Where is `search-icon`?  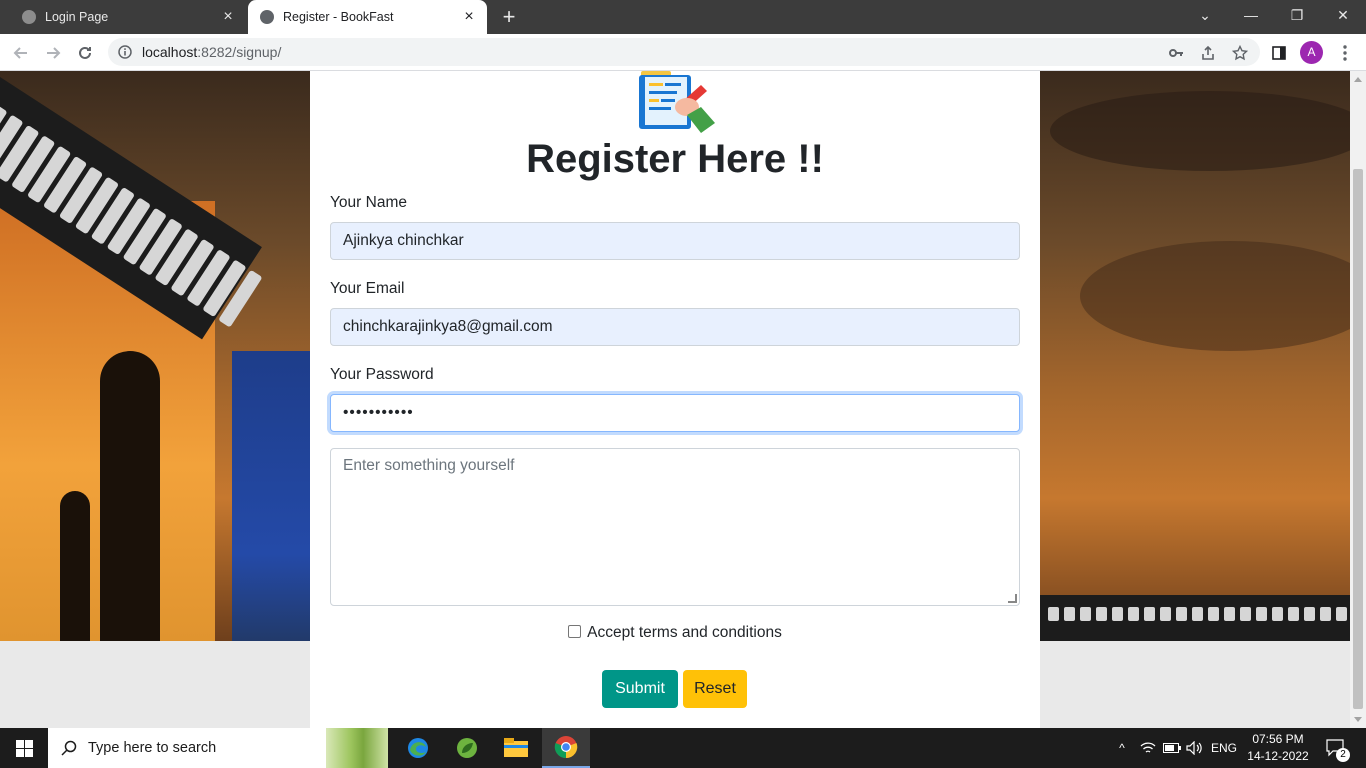 search-icon is located at coordinates (69, 748).